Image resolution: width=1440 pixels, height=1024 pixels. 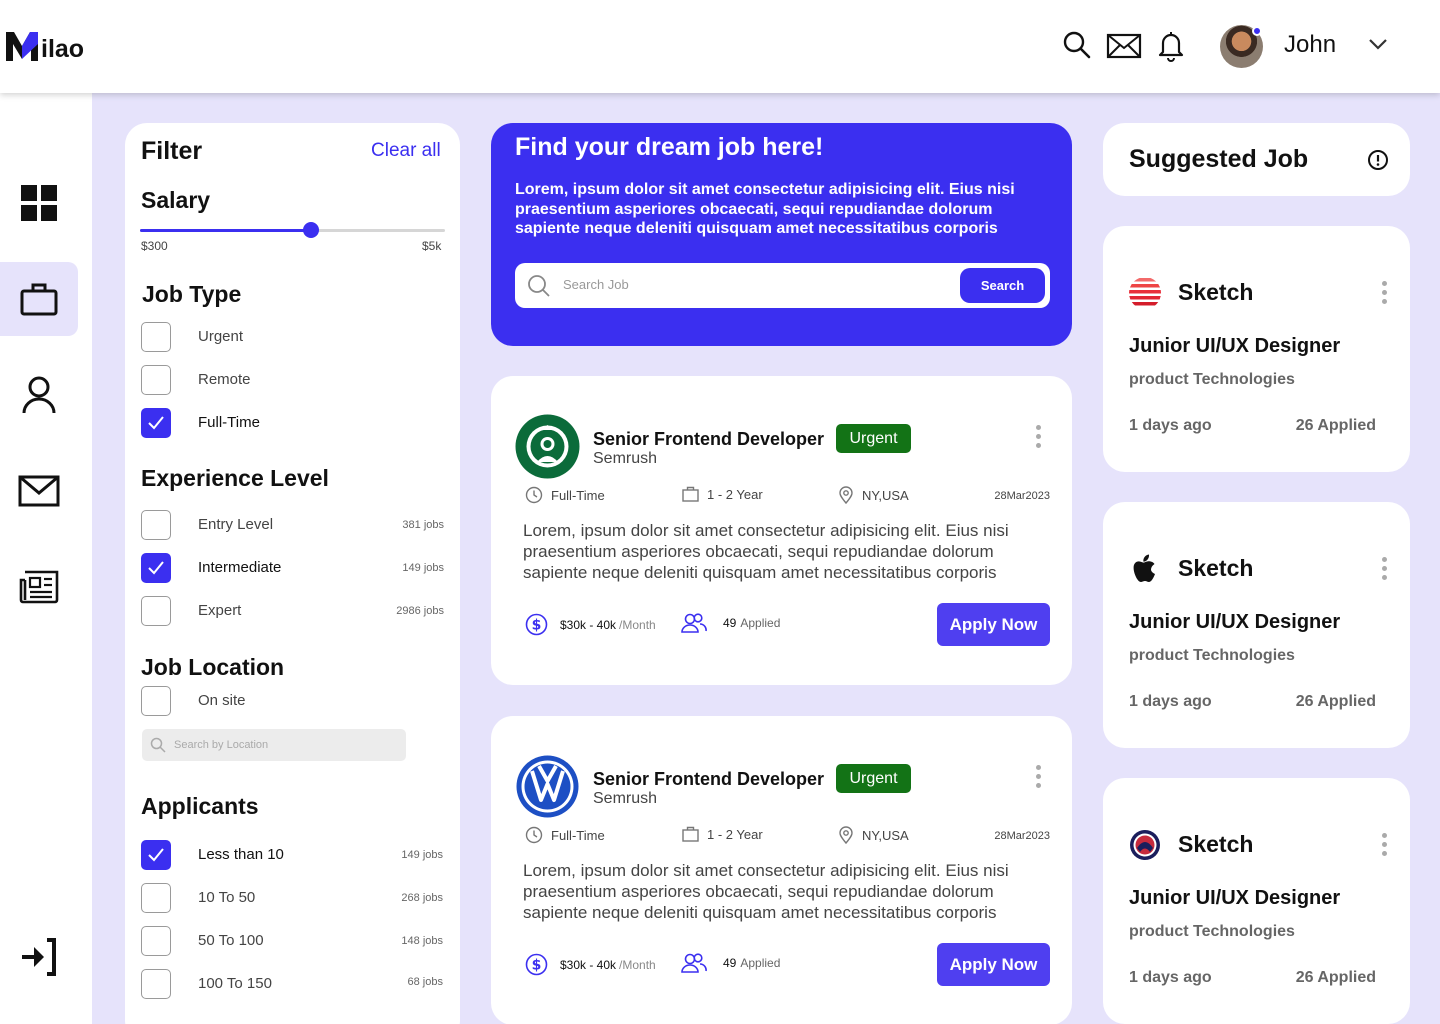 What do you see at coordinates (760, 963) in the screenshot?
I see `applied-label: Applied` at bounding box center [760, 963].